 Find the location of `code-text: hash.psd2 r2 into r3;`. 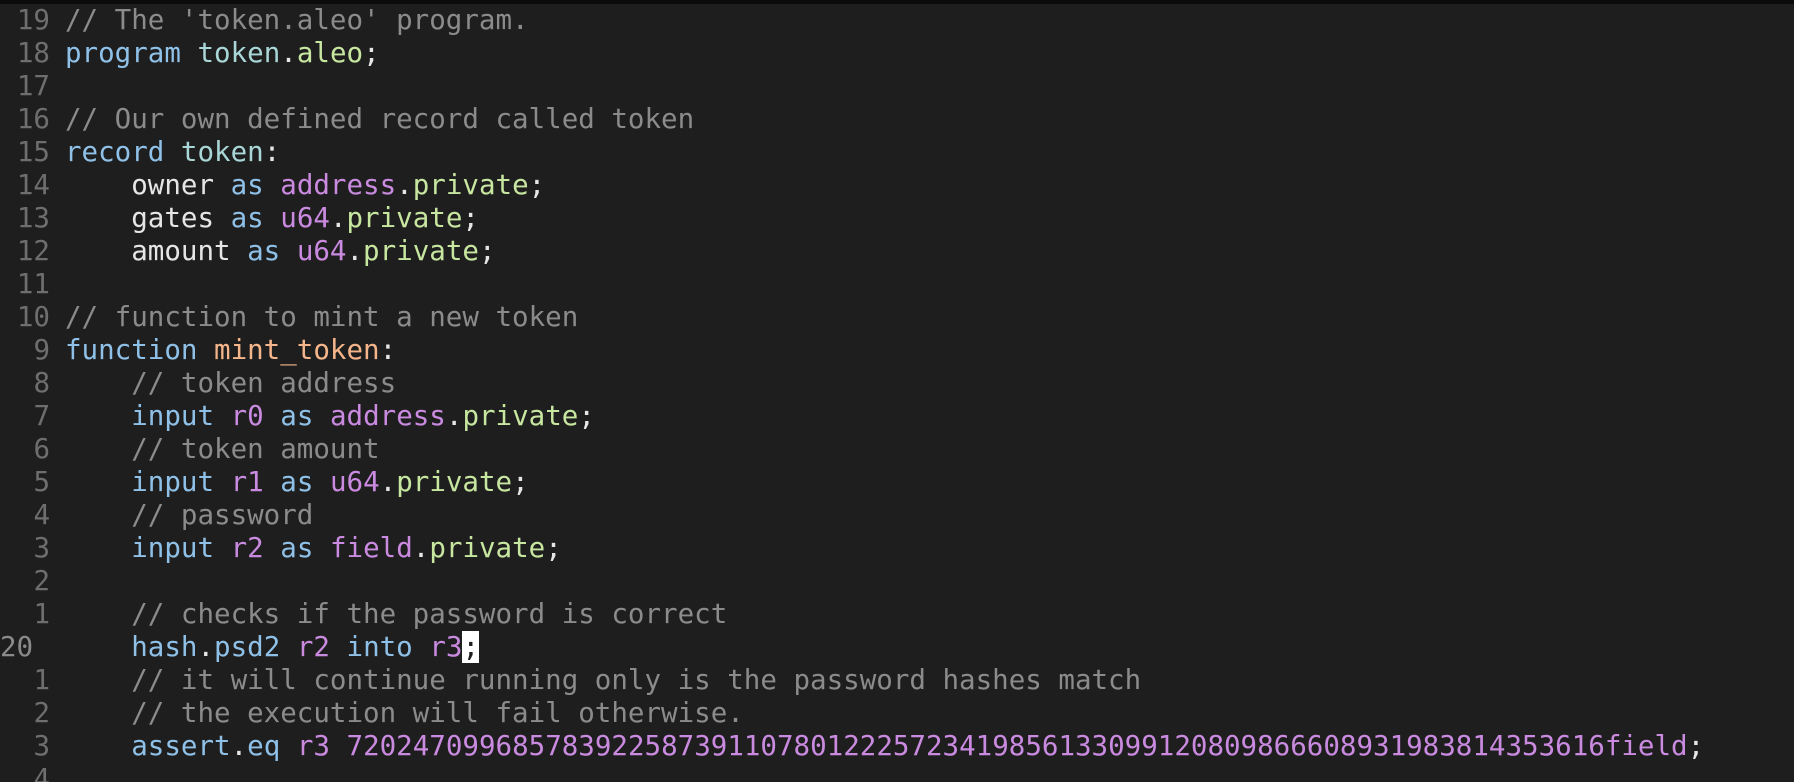

code-text: hash.psd2 r2 into r3; is located at coordinates (272, 647).